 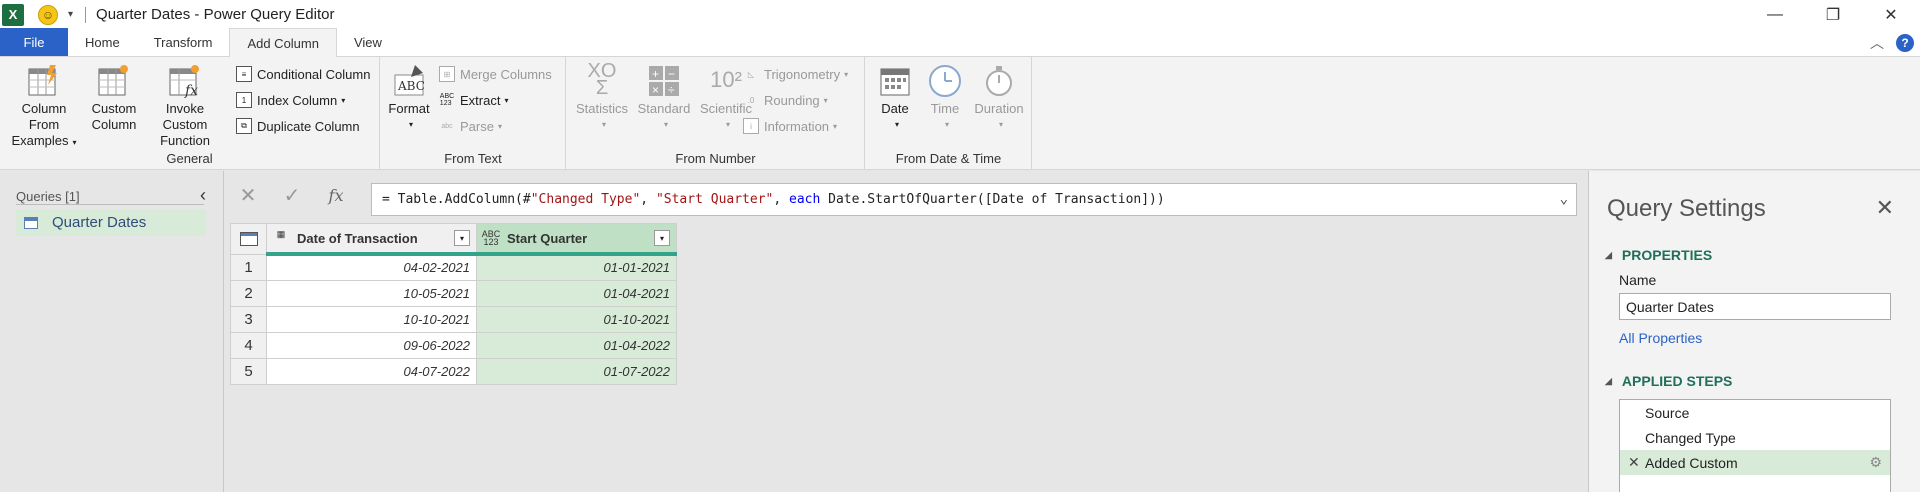 What do you see at coordinates (1755, 306) in the screenshot?
I see `query-name-input` at bounding box center [1755, 306].